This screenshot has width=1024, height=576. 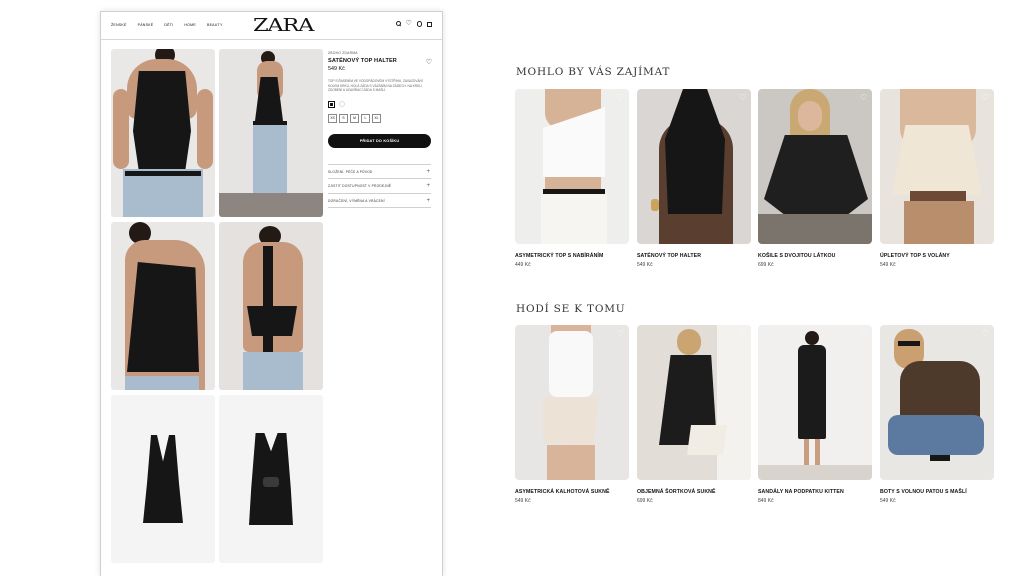 What do you see at coordinates (163, 133) in the screenshot?
I see `product-photo-front` at bounding box center [163, 133].